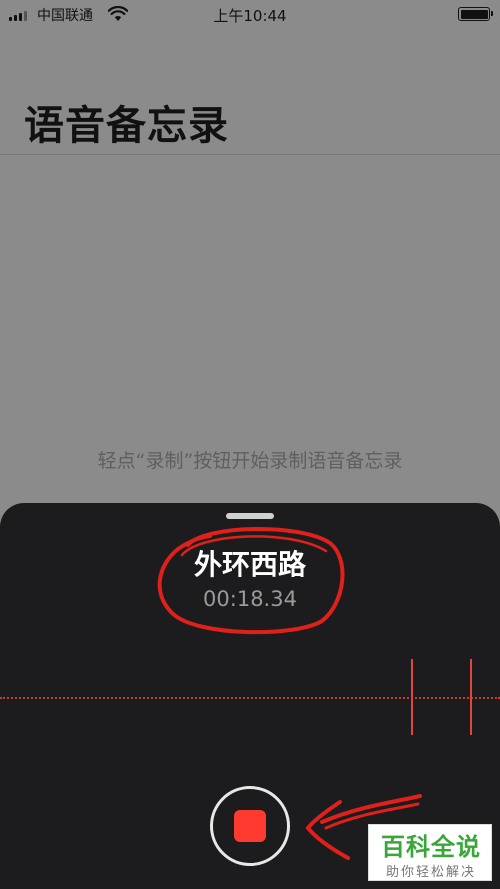  I want to click on battery-level-fill, so click(474, 14).